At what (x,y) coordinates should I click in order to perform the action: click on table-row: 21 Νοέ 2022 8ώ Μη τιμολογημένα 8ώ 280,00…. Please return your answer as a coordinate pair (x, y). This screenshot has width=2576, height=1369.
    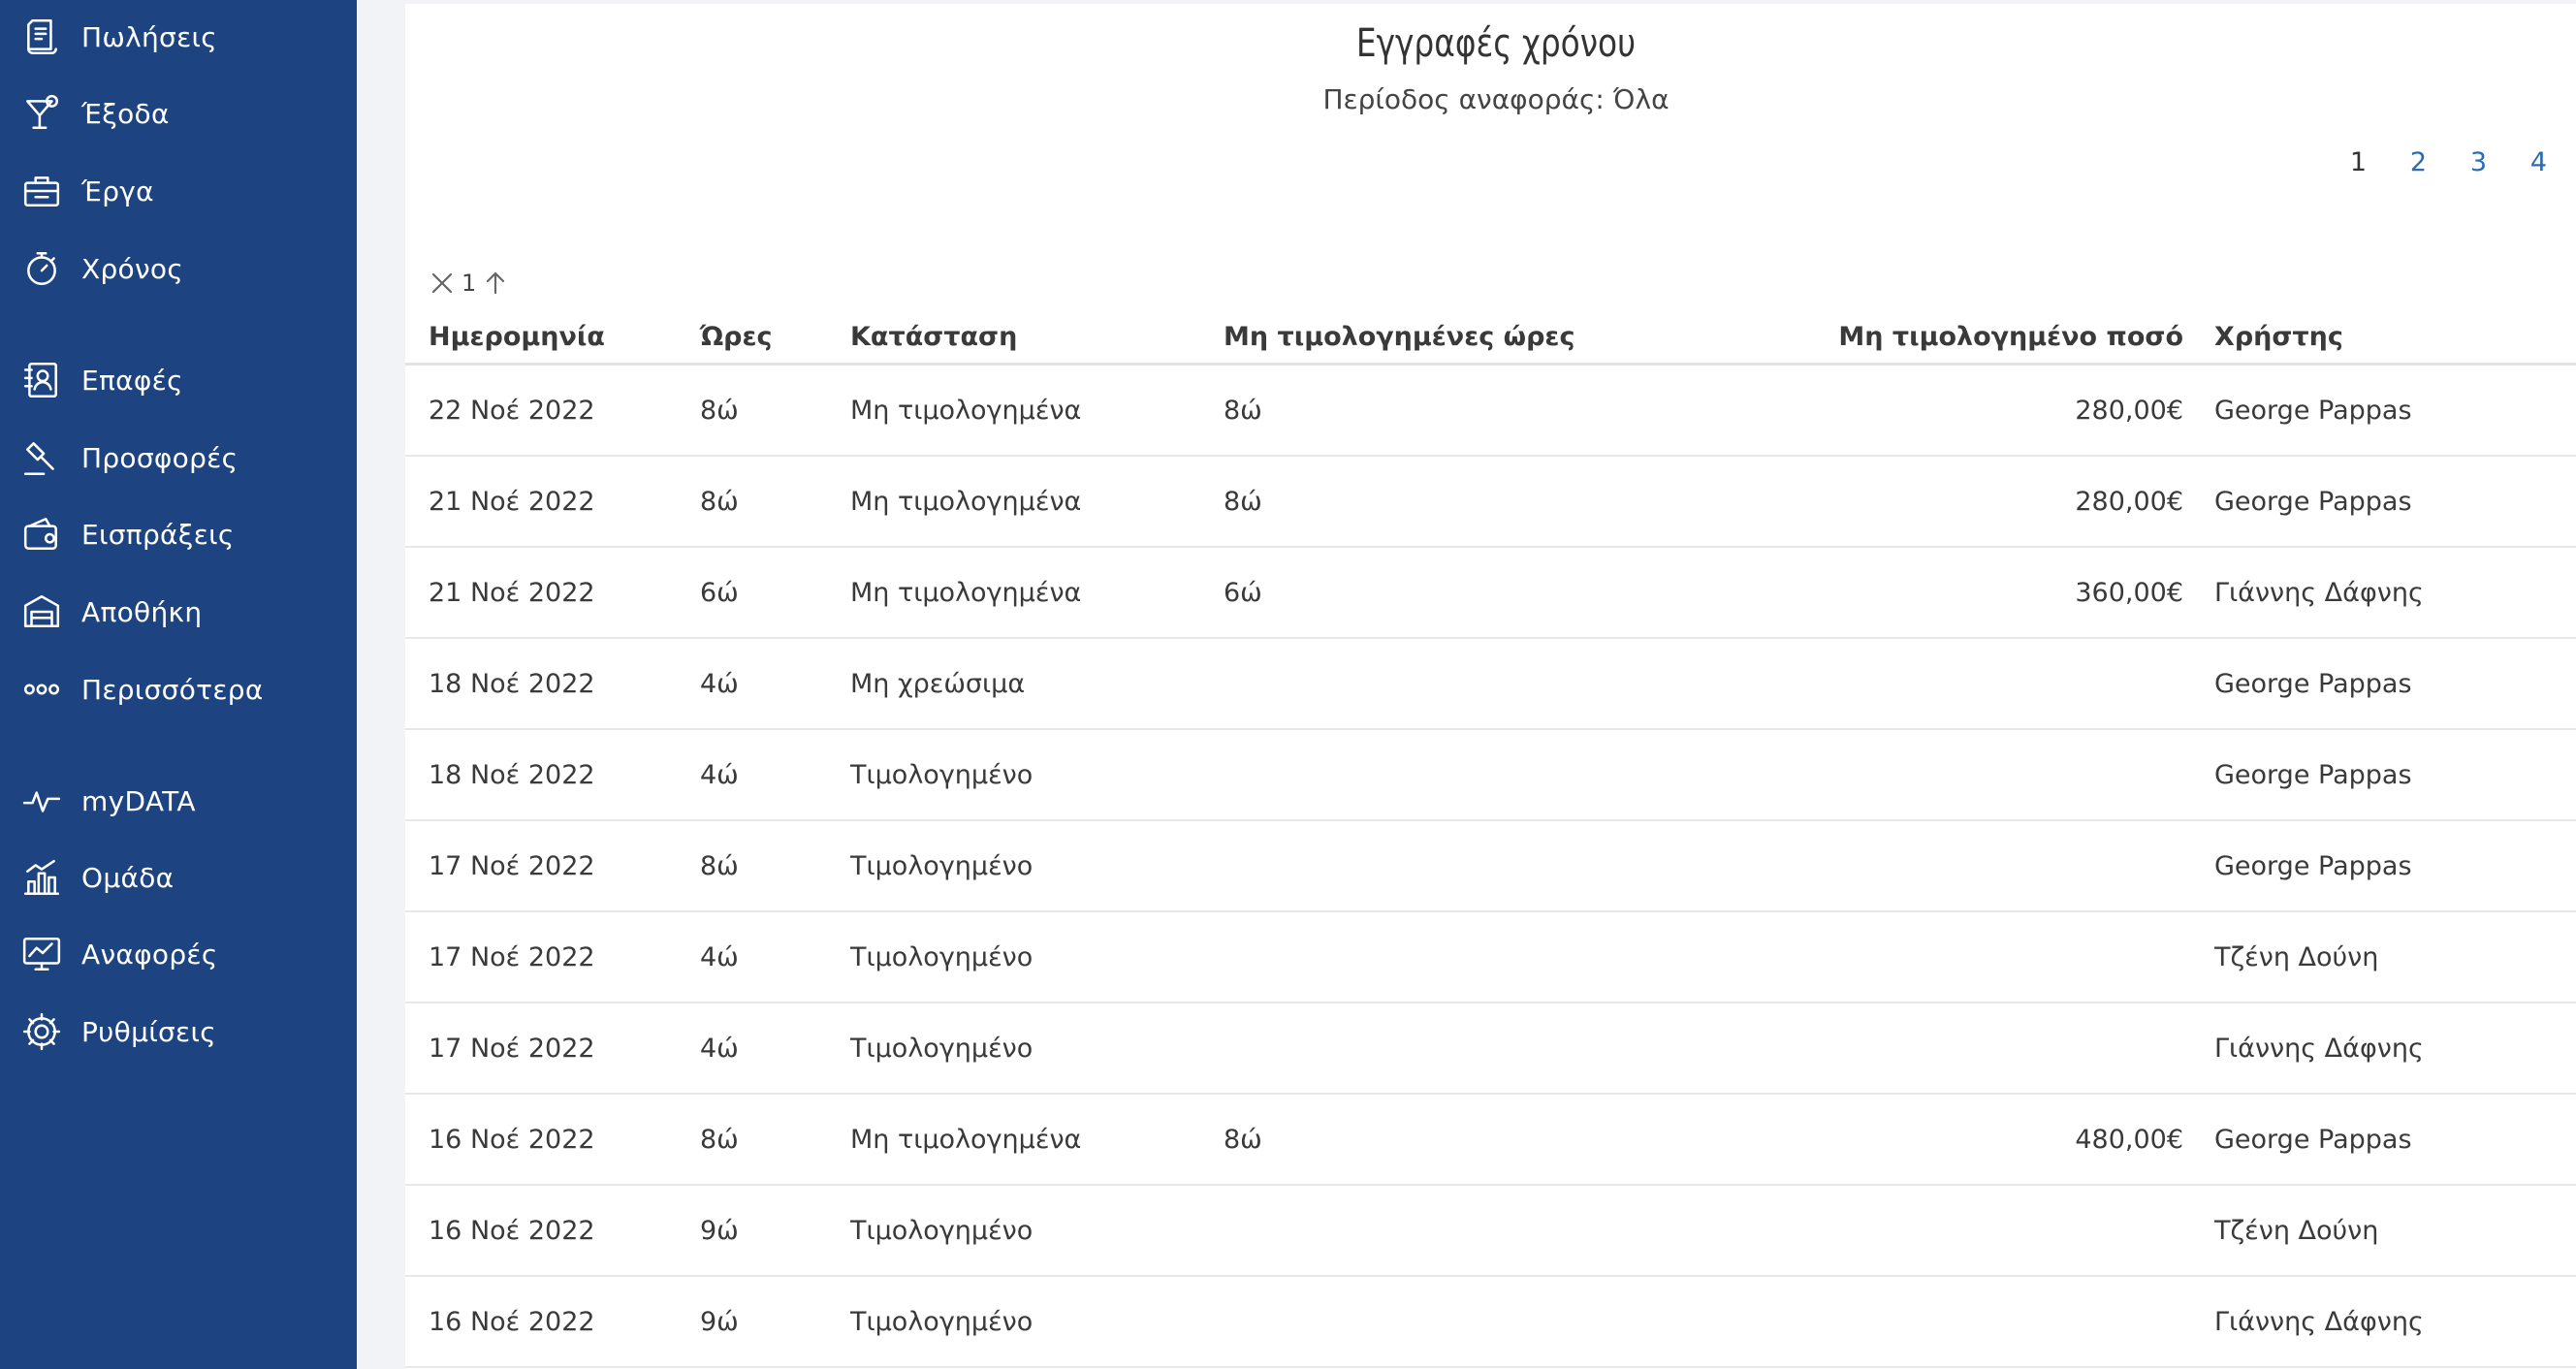
    Looking at the image, I should click on (1490, 502).